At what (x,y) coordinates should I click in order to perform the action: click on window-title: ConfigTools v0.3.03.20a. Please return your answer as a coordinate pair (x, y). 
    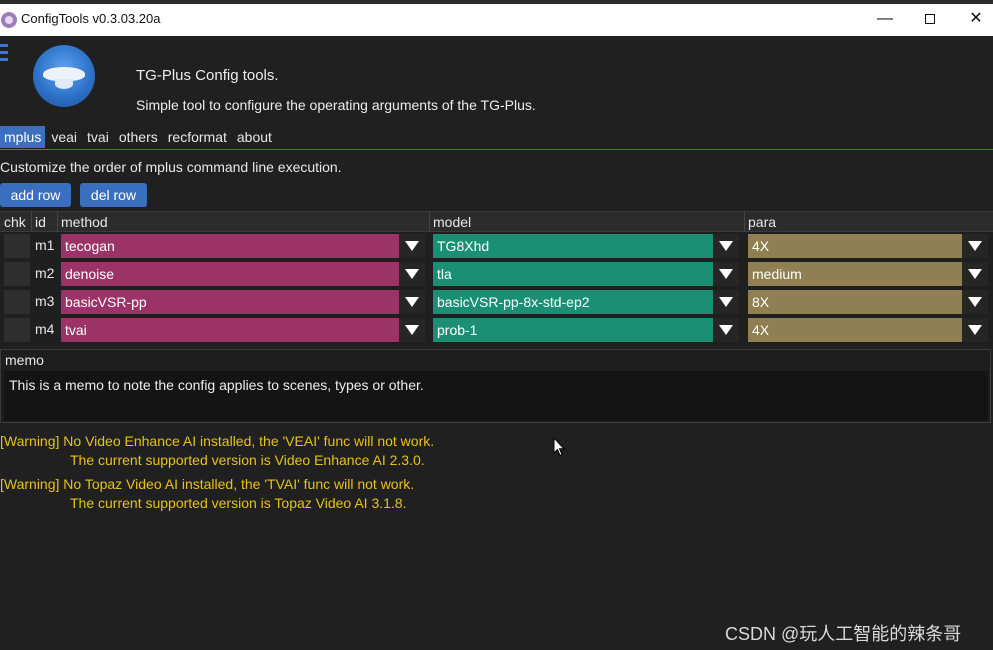
    Looking at the image, I should click on (91, 18).